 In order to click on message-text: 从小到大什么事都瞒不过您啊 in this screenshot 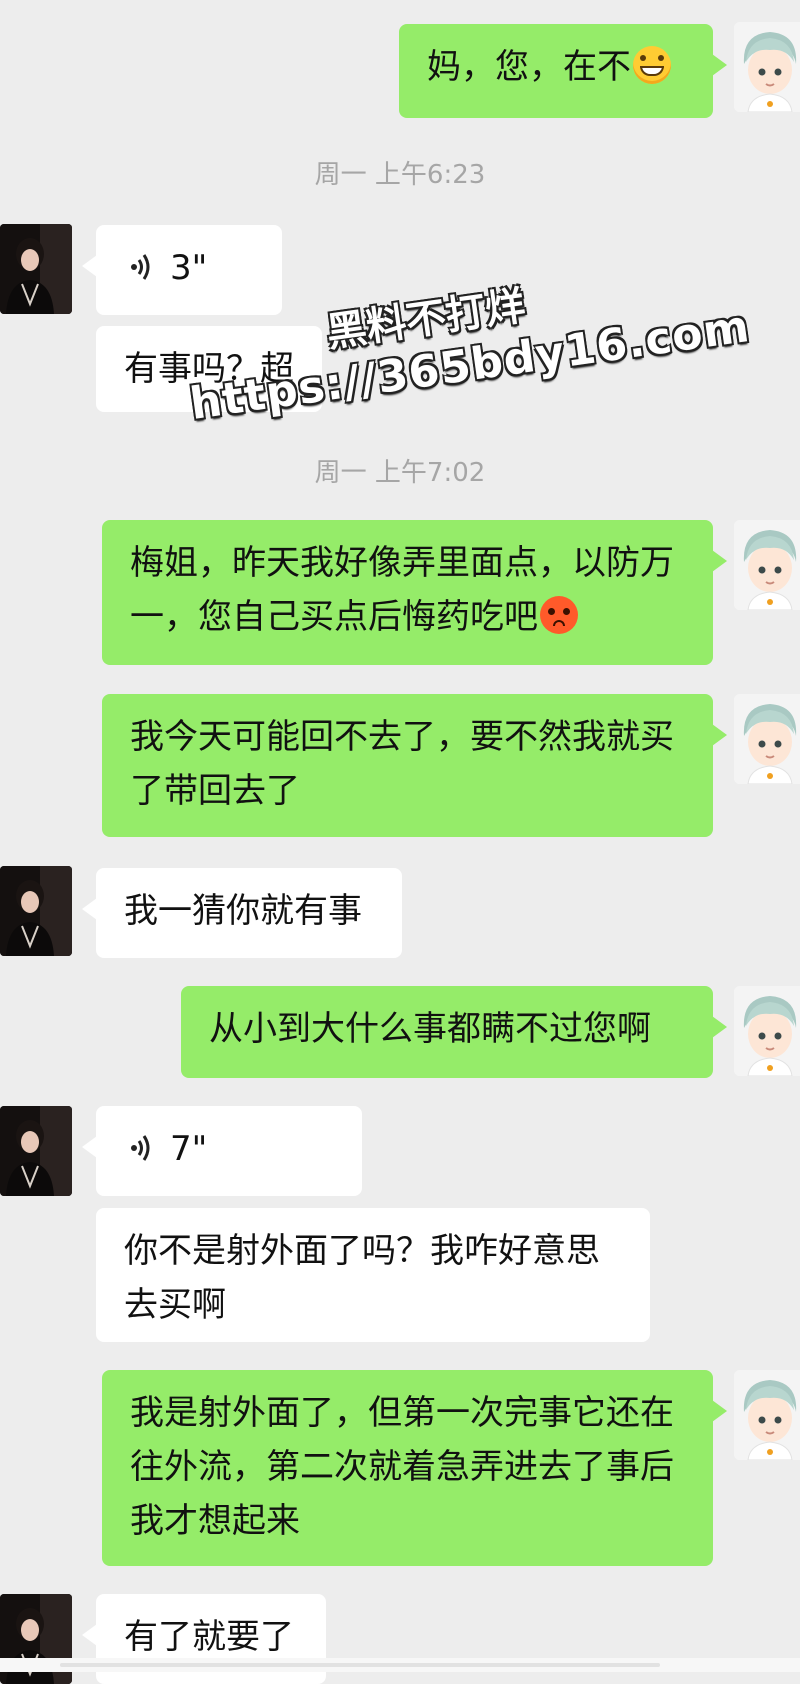, I will do `click(430, 1029)`.